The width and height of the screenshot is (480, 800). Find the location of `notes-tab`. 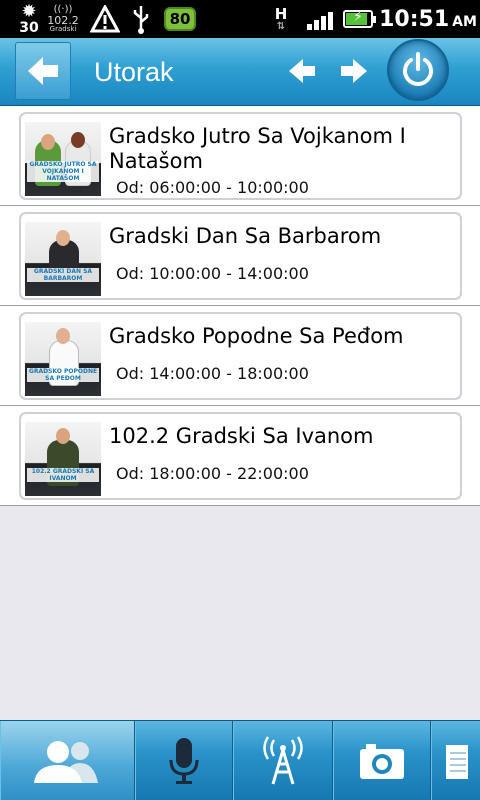

notes-tab is located at coordinates (455, 760).